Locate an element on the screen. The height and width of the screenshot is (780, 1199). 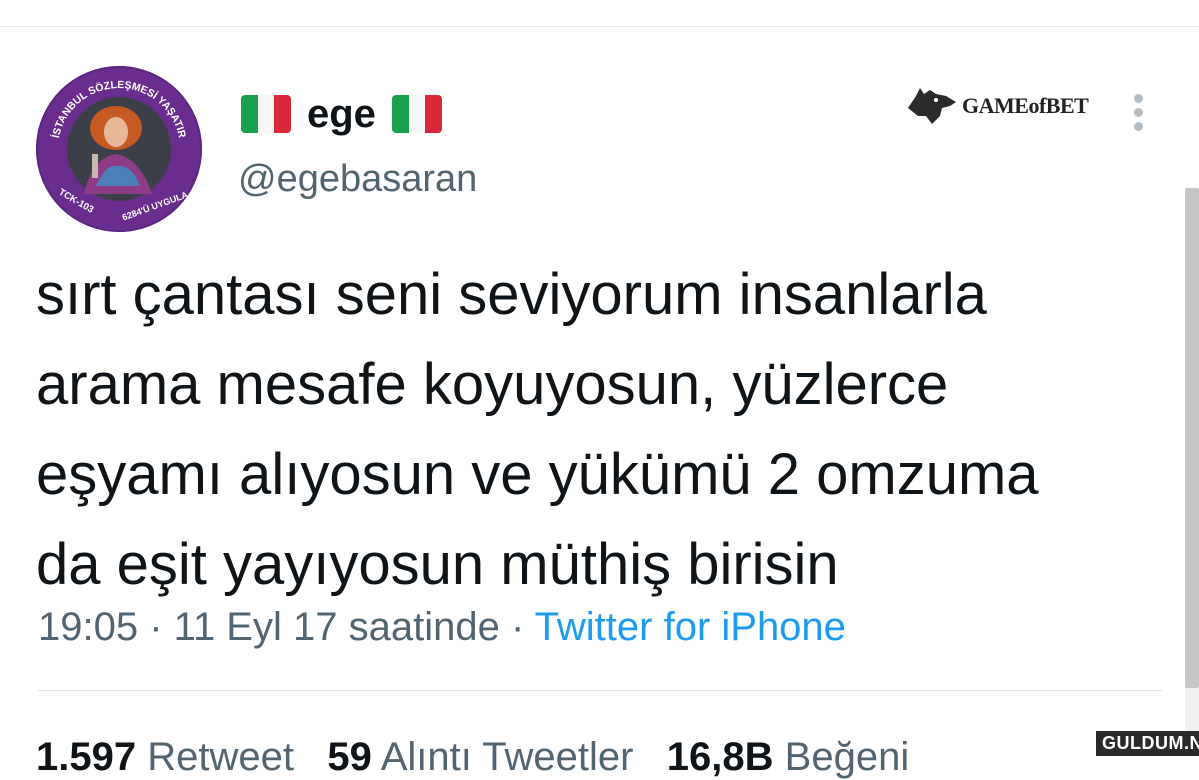
display-name: ege is located at coordinates (341, 114).